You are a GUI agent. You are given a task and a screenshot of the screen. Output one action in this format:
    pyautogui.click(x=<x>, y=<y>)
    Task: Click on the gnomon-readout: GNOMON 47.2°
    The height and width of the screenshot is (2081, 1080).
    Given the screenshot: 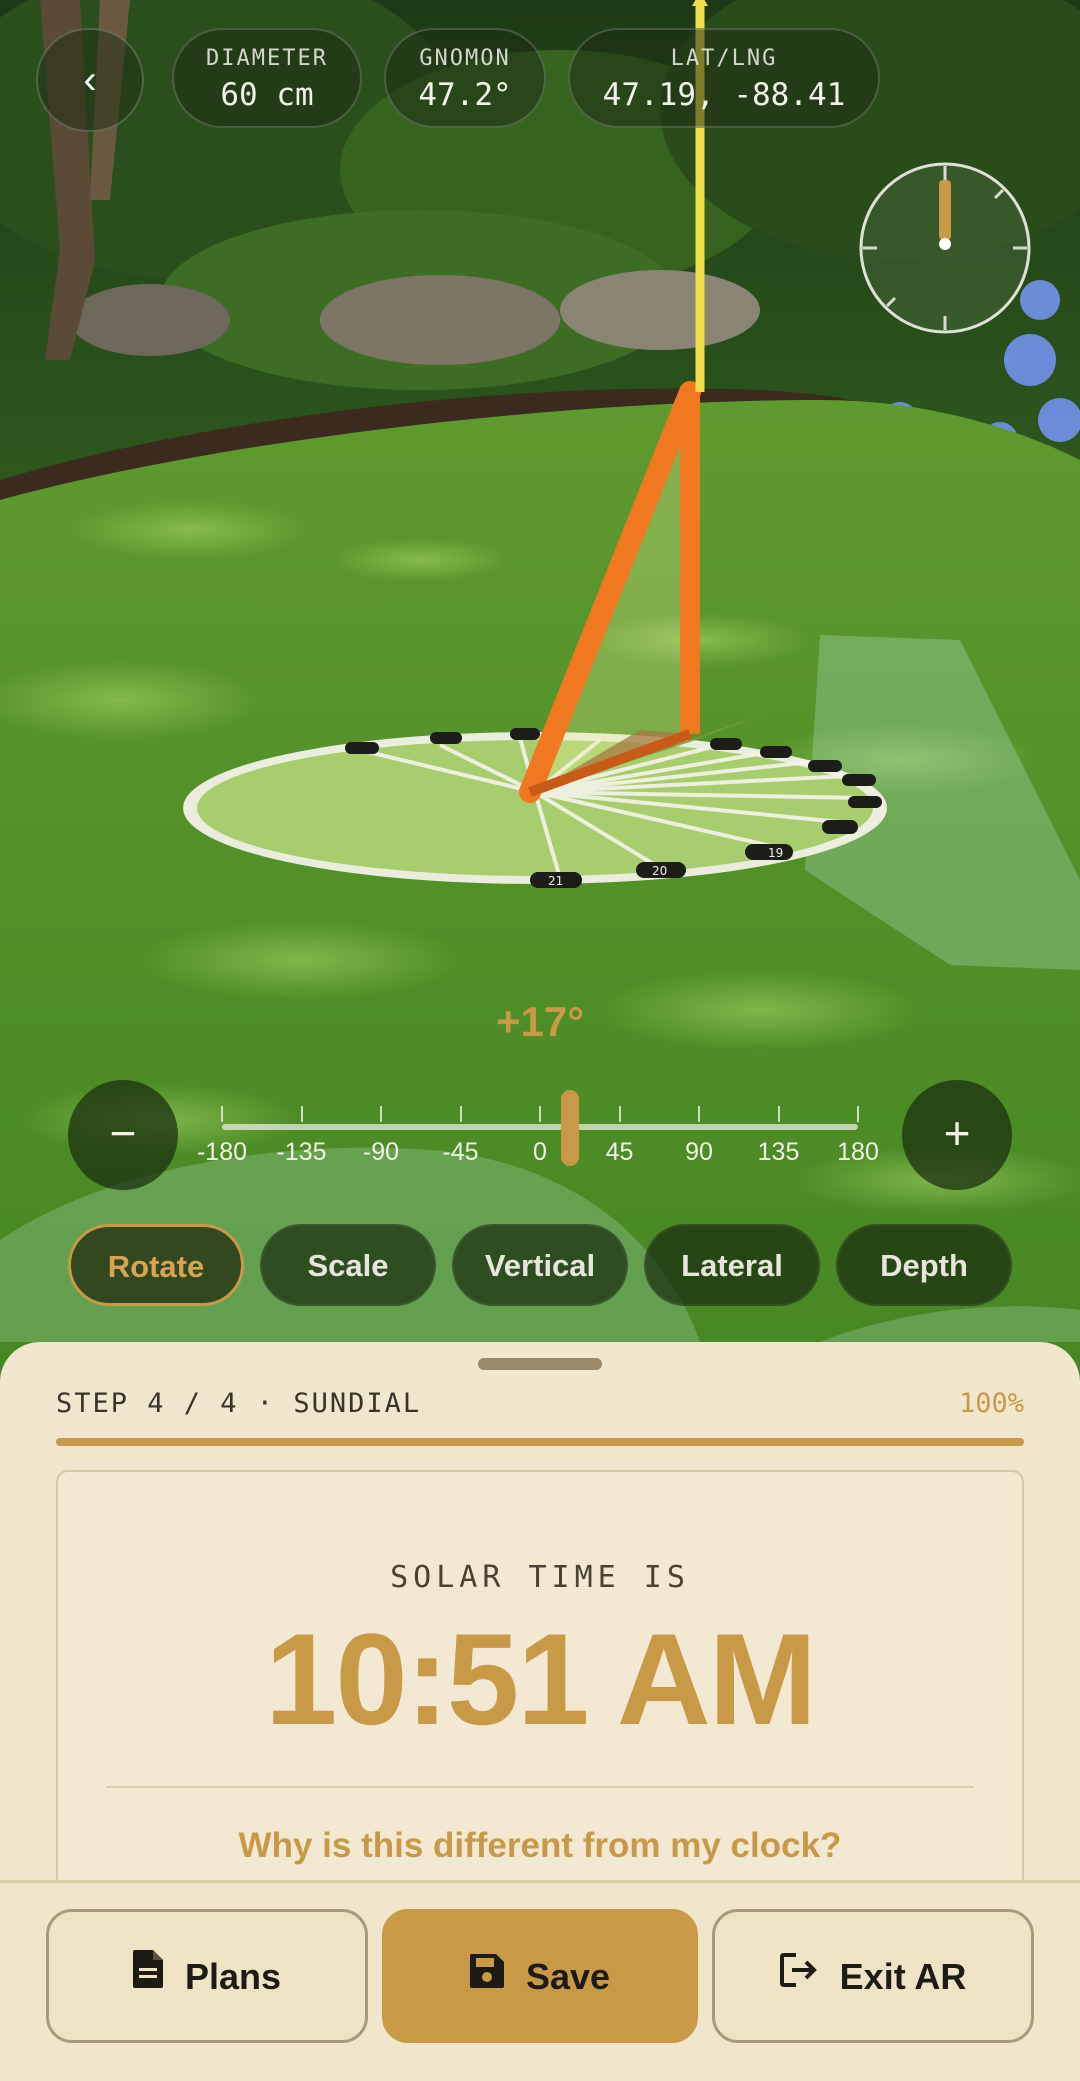 What is the action you would take?
    pyautogui.click(x=465, y=78)
    